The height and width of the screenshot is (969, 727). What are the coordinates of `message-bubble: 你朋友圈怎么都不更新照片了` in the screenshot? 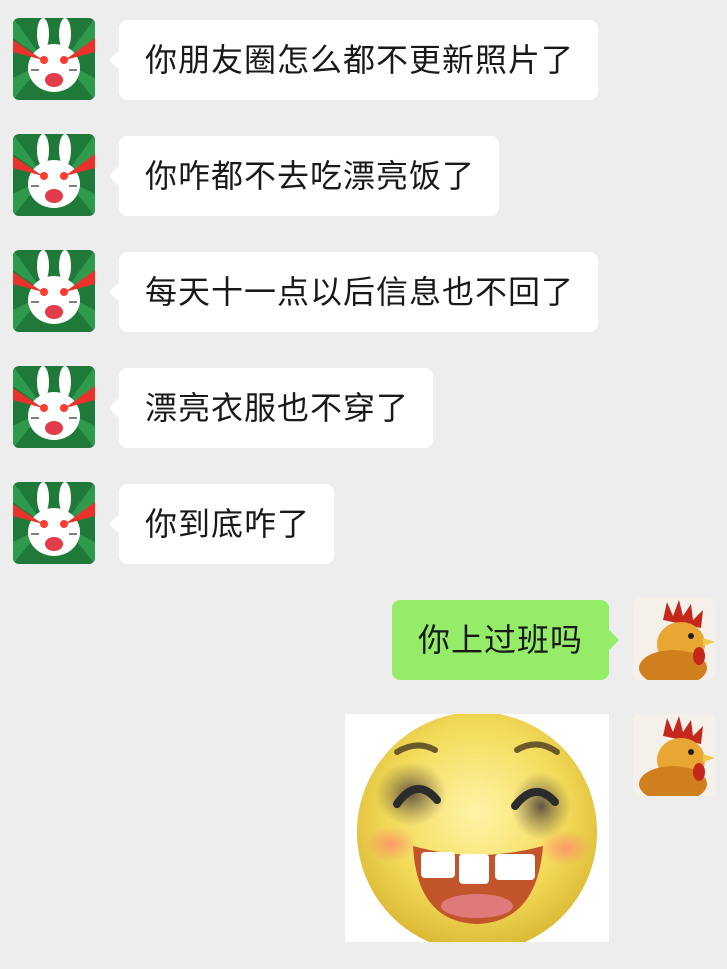 It's located at (353, 60).